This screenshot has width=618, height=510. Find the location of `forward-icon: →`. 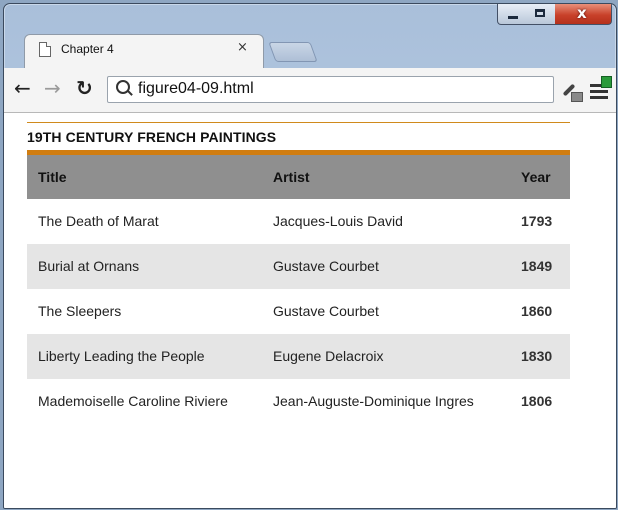

forward-icon: → is located at coordinates (52, 88).